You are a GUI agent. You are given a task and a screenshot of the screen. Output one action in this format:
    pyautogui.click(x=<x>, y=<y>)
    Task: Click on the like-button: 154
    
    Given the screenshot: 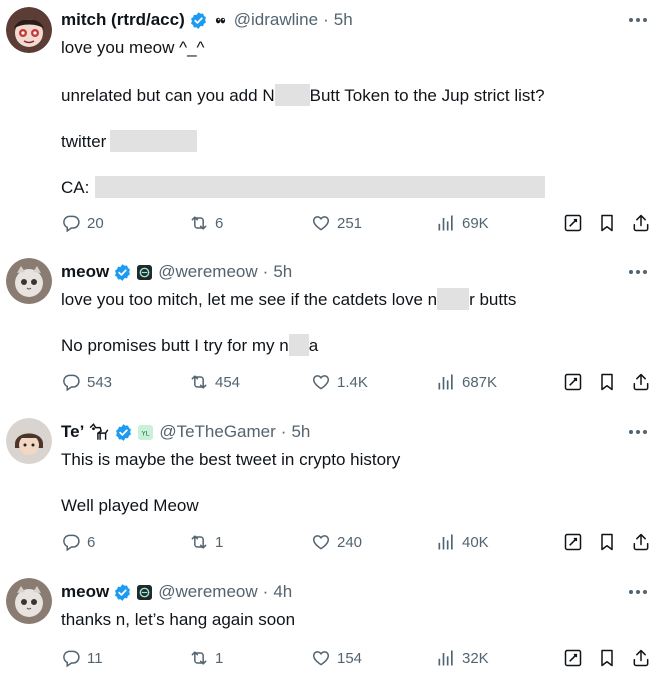 What is the action you would take?
    pyautogui.click(x=336, y=658)
    